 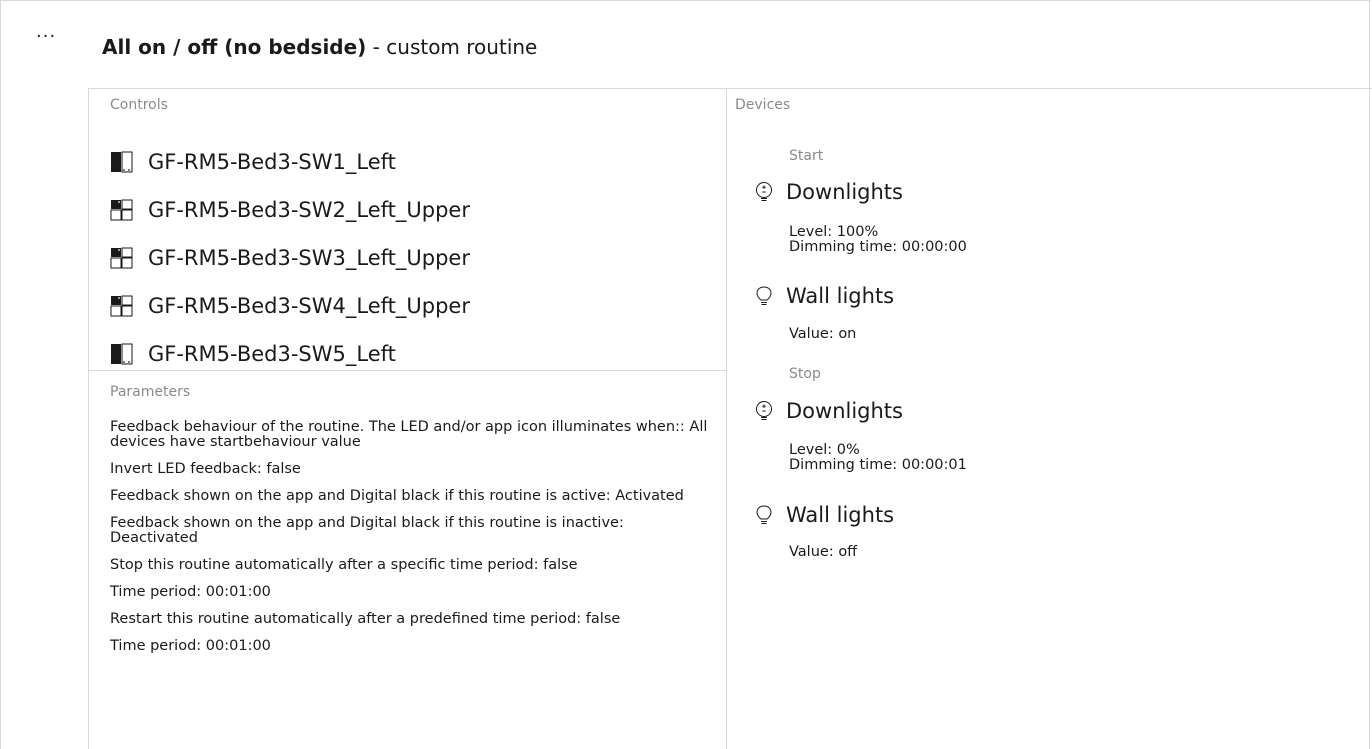 What do you see at coordinates (823, 334) in the screenshot?
I see `device-detail: Value: on` at bounding box center [823, 334].